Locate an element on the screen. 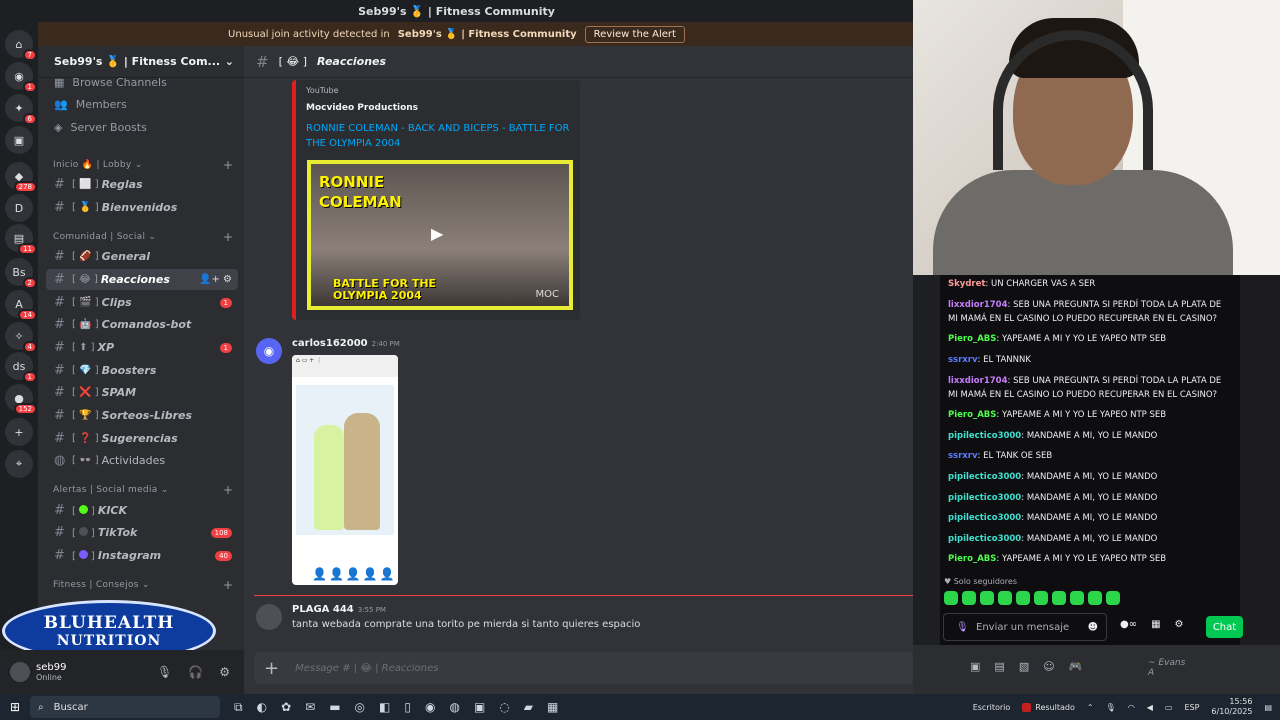 This screenshot has height=720, width=1280. channel-spam: # [ ❌ ] SPAM is located at coordinates (142, 392).